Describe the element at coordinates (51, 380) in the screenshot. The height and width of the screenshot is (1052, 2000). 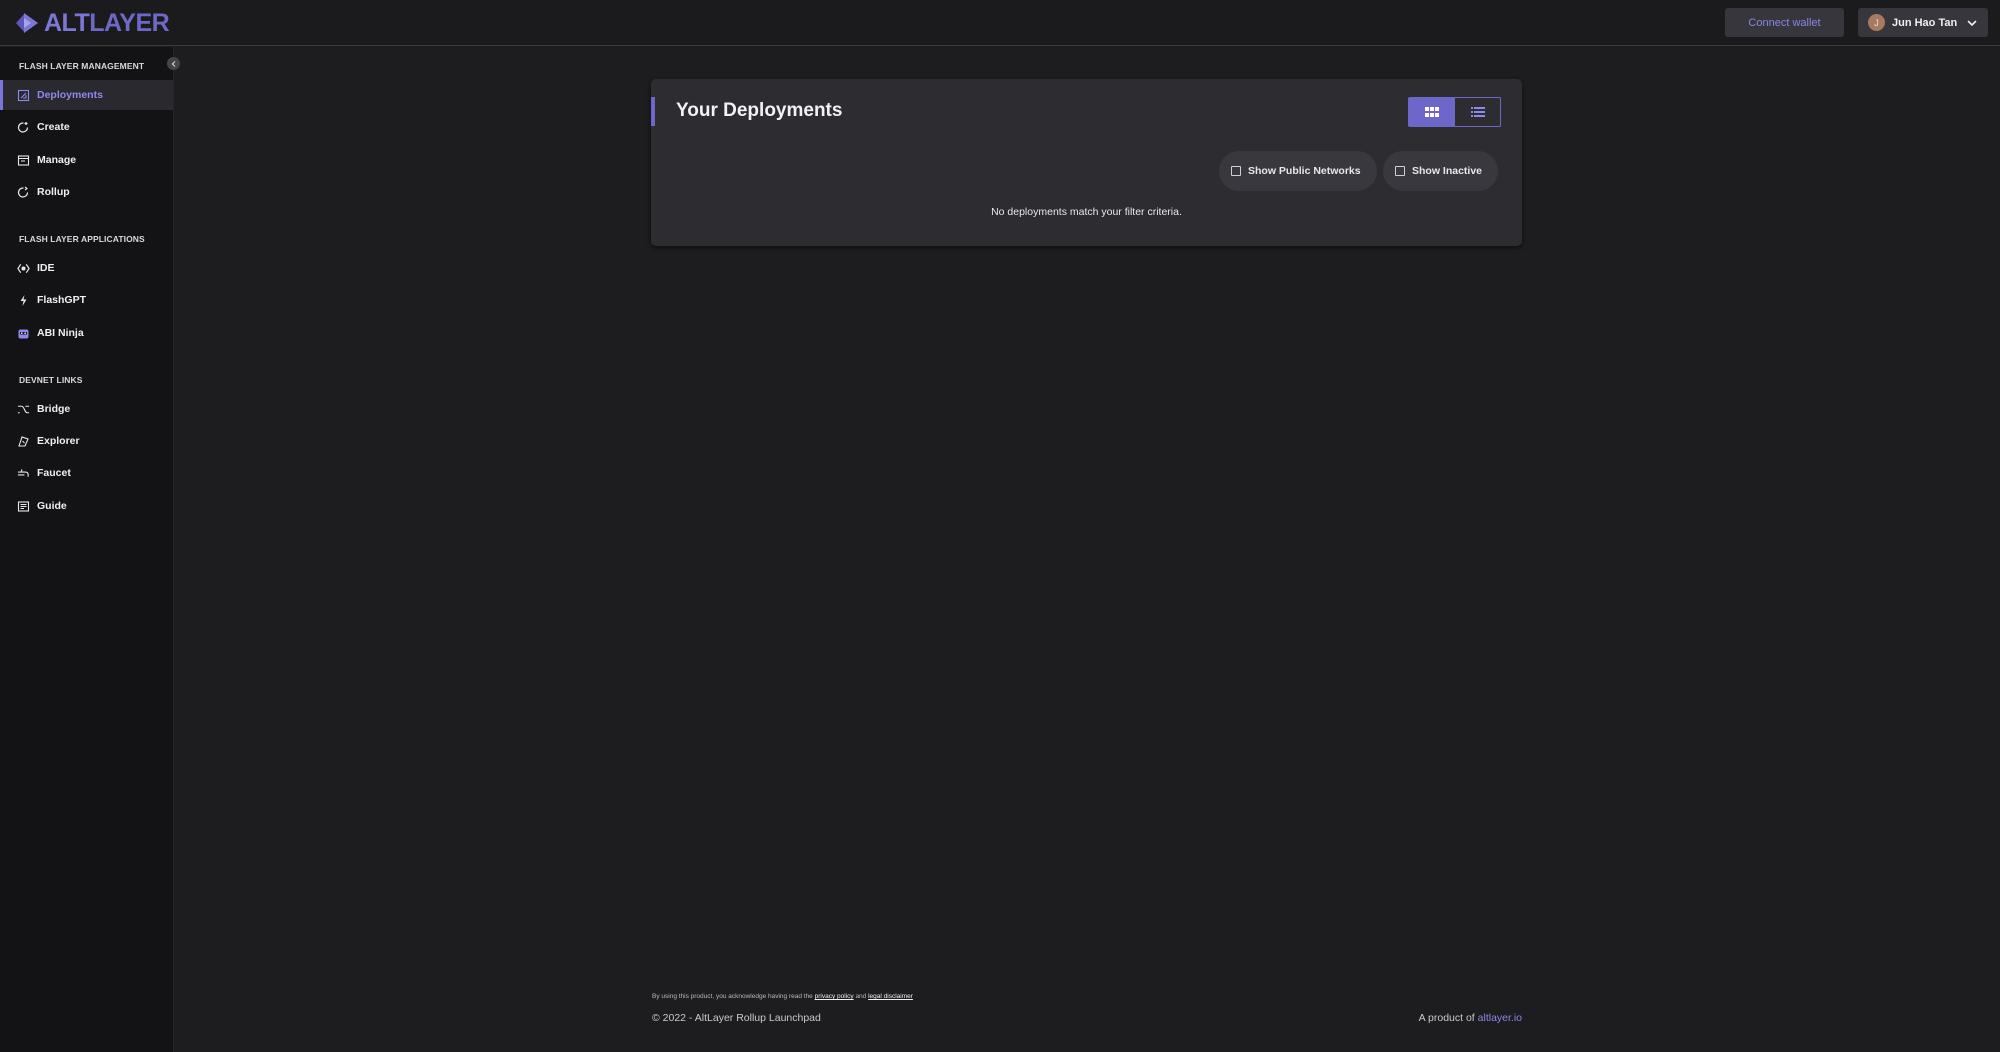
I see `section-title-devnet-links: DEVNET LINKS` at that location.